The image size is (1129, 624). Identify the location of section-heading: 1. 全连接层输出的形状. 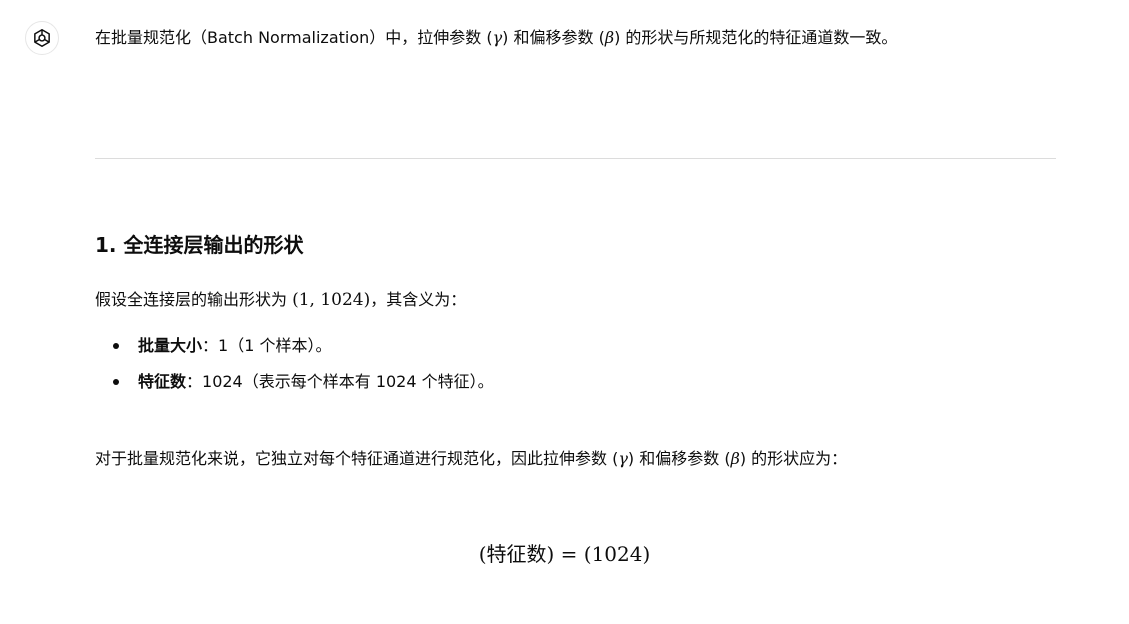
(199, 245).